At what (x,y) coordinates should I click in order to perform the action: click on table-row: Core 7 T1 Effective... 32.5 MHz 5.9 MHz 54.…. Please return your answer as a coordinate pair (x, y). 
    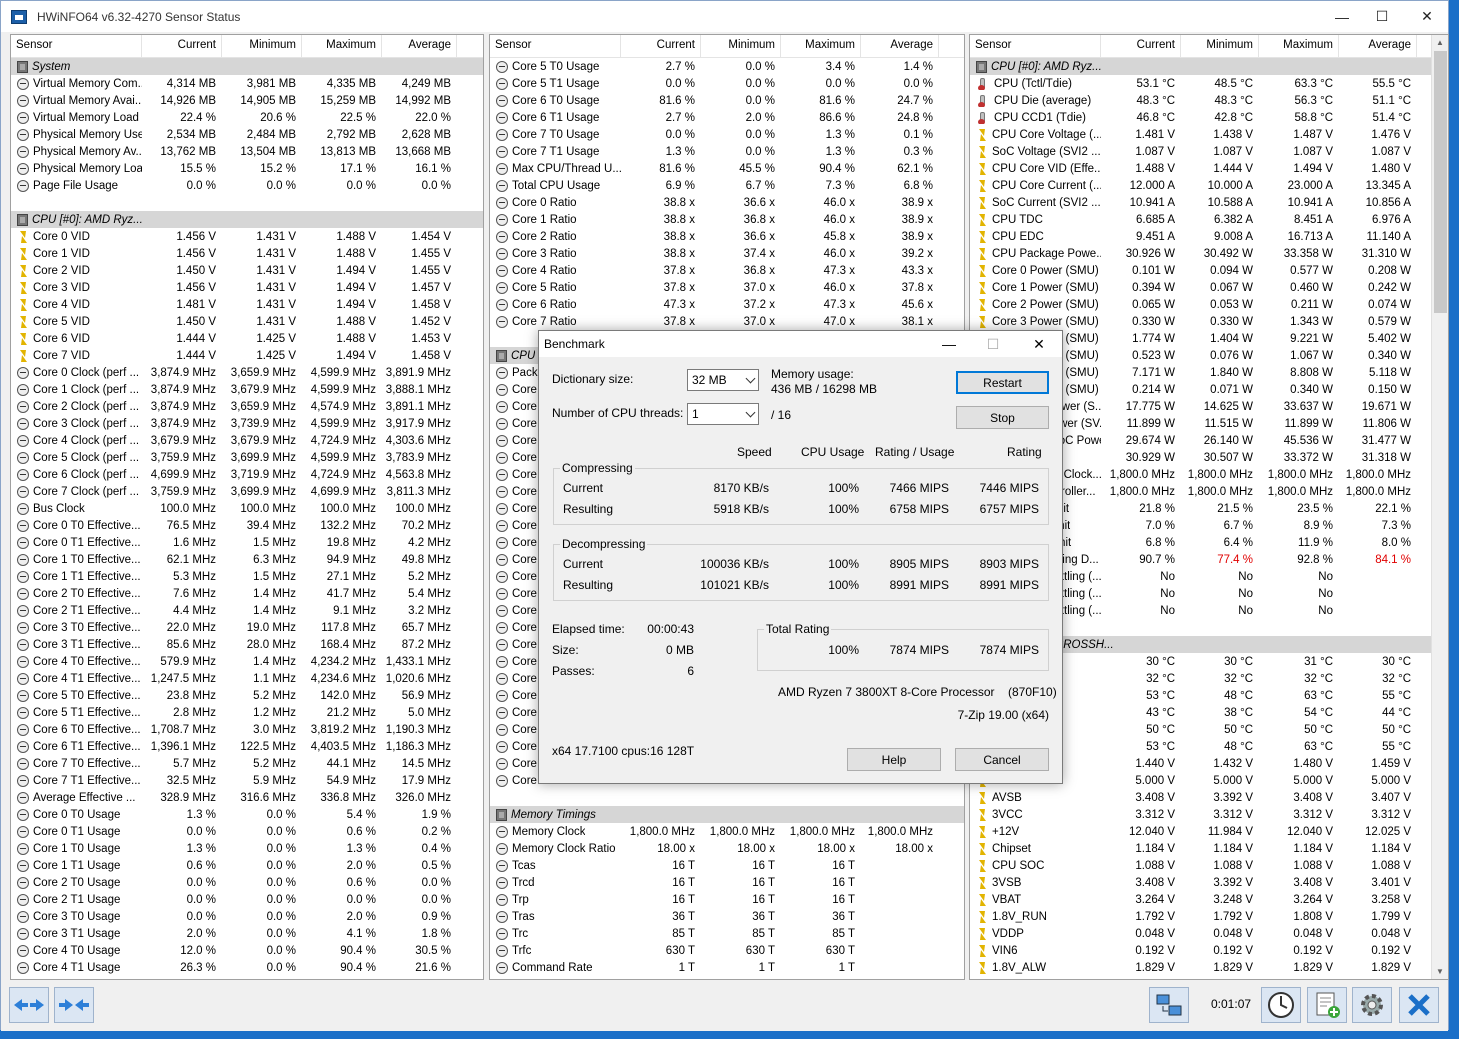
    Looking at the image, I should click on (247, 780).